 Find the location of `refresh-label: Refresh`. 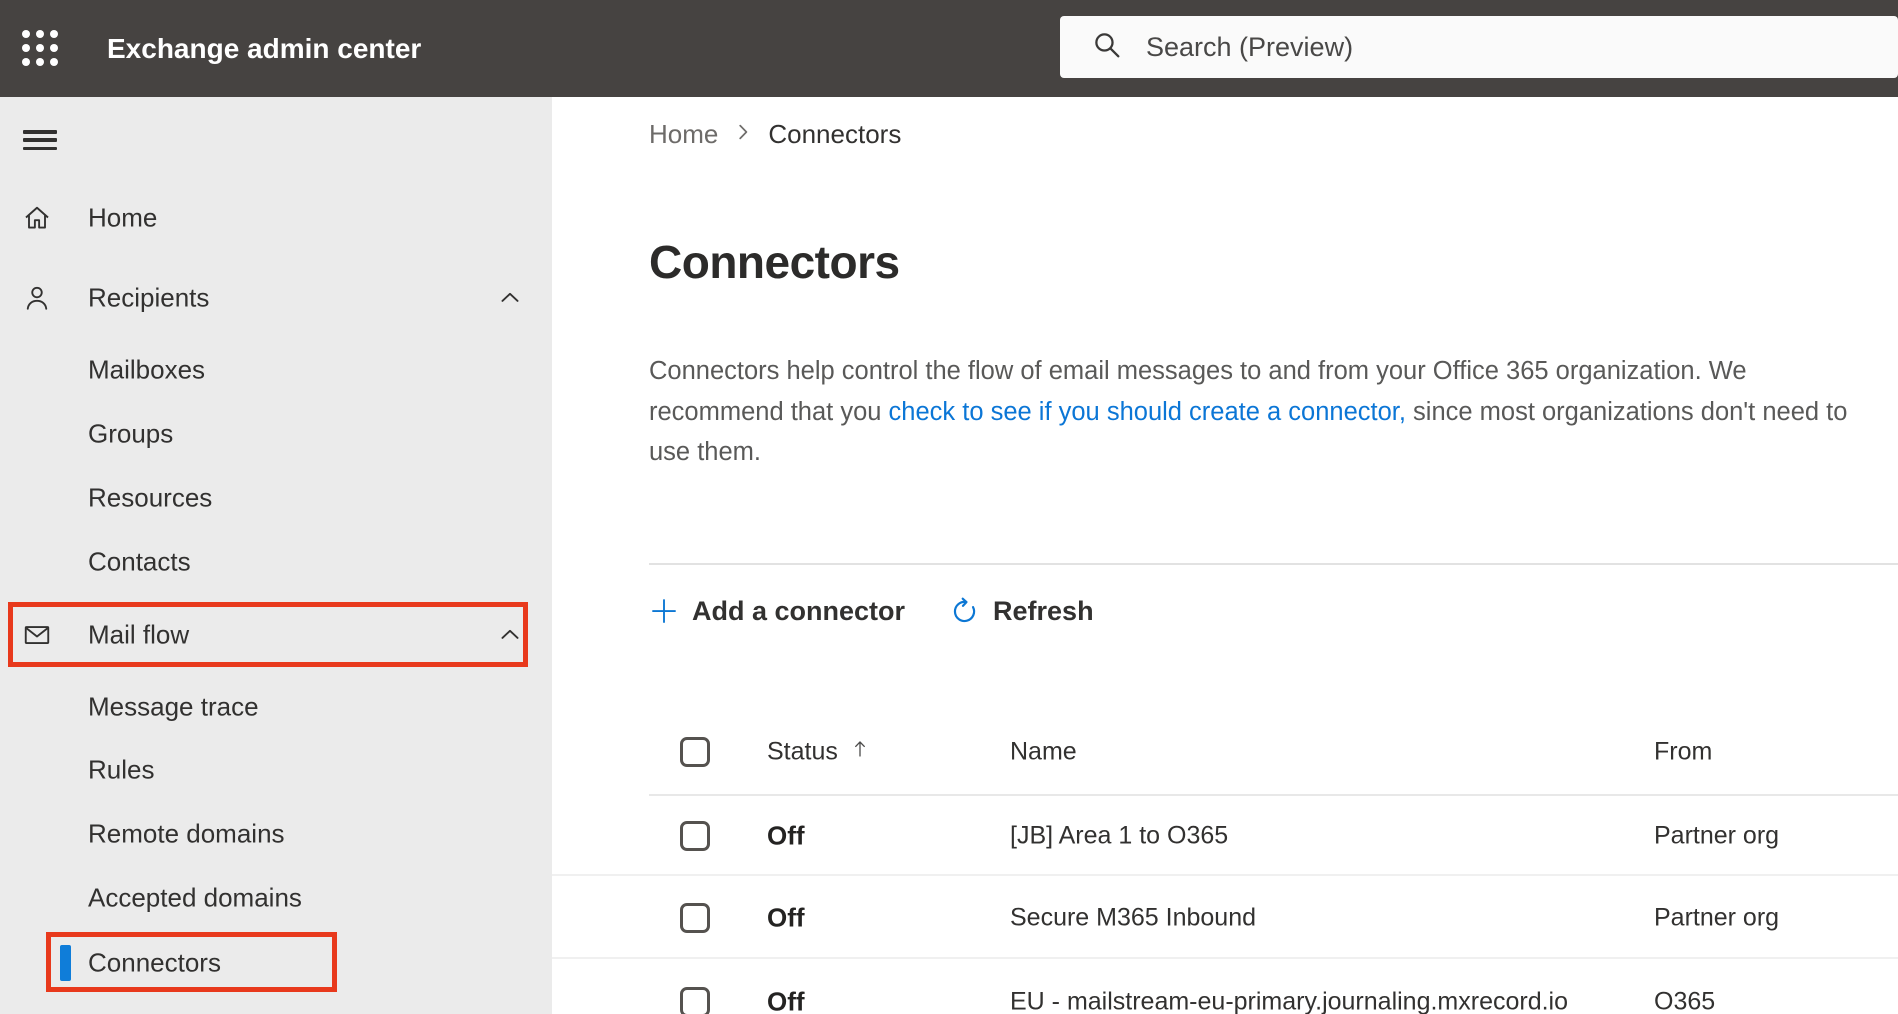

refresh-label: Refresh is located at coordinates (1043, 610).